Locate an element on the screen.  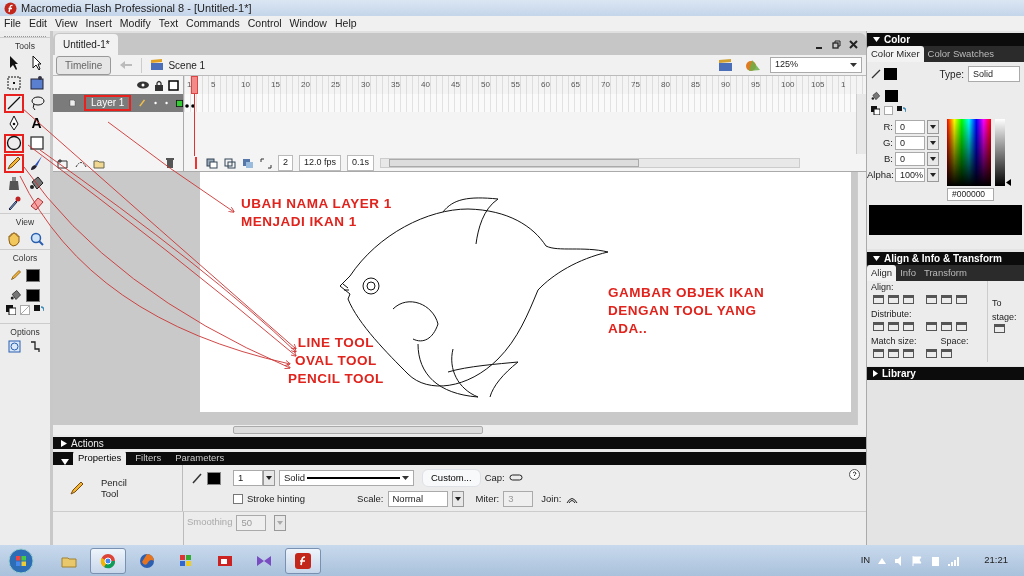
menu-item: Modify is located at coordinates (135, 23).